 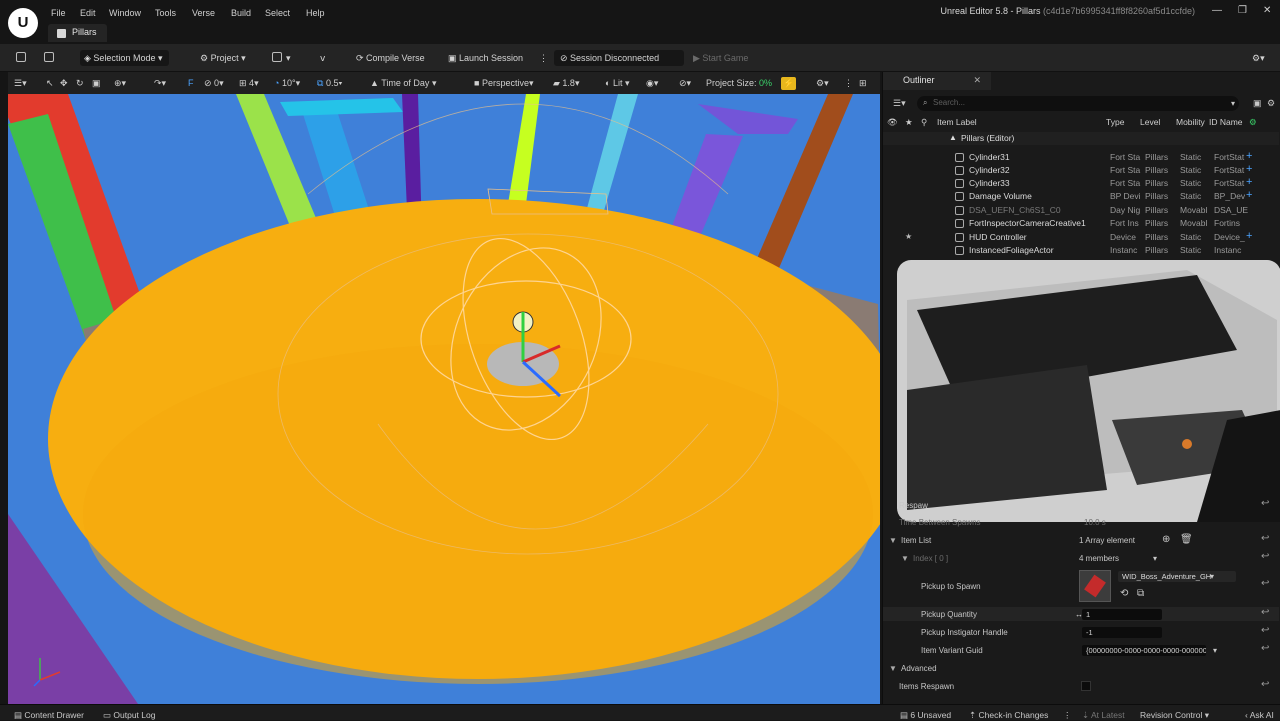 What do you see at coordinates (1259, 715) in the screenshot?
I see `ask-ai-button: ‹ Ask AI` at bounding box center [1259, 715].